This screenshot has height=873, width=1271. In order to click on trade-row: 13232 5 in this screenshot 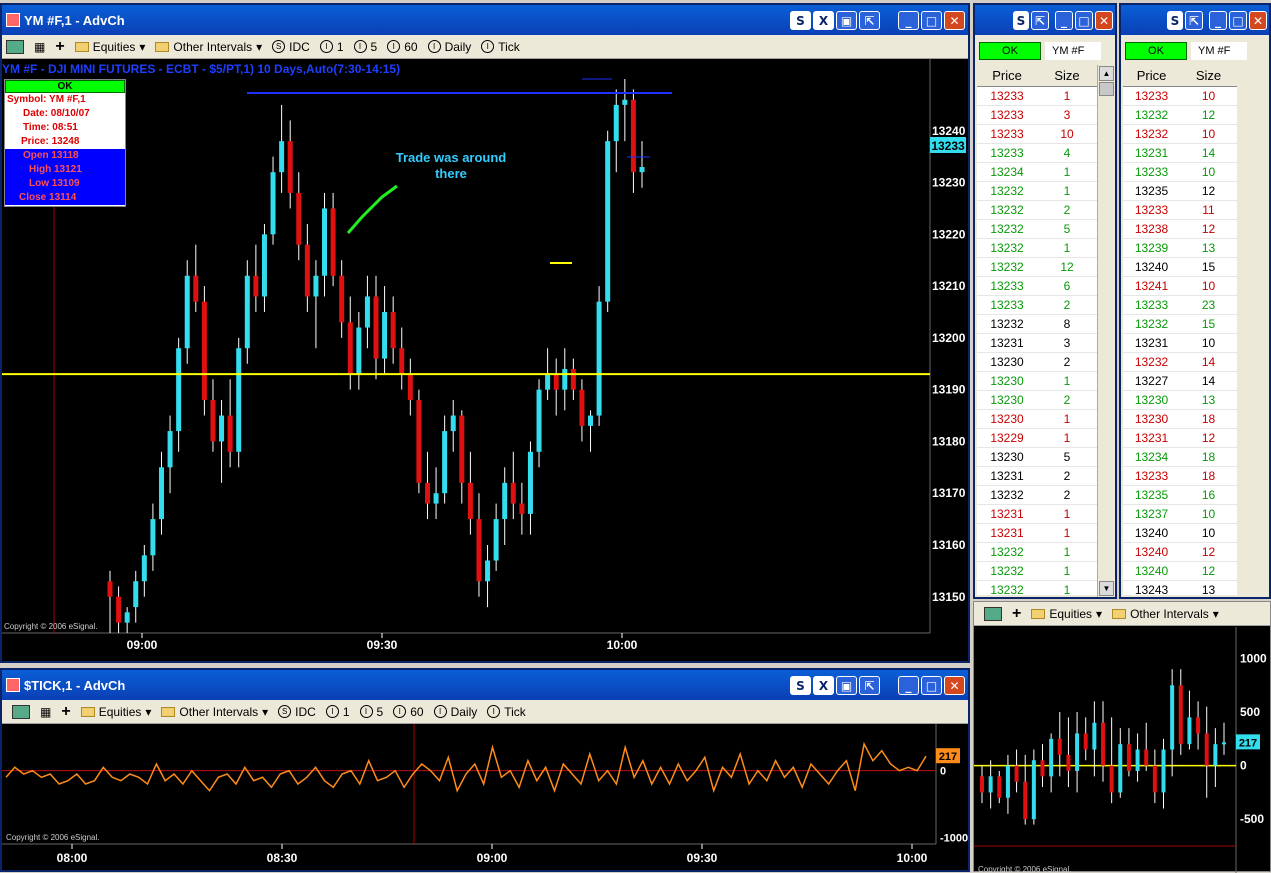, I will do `click(1037, 229)`.